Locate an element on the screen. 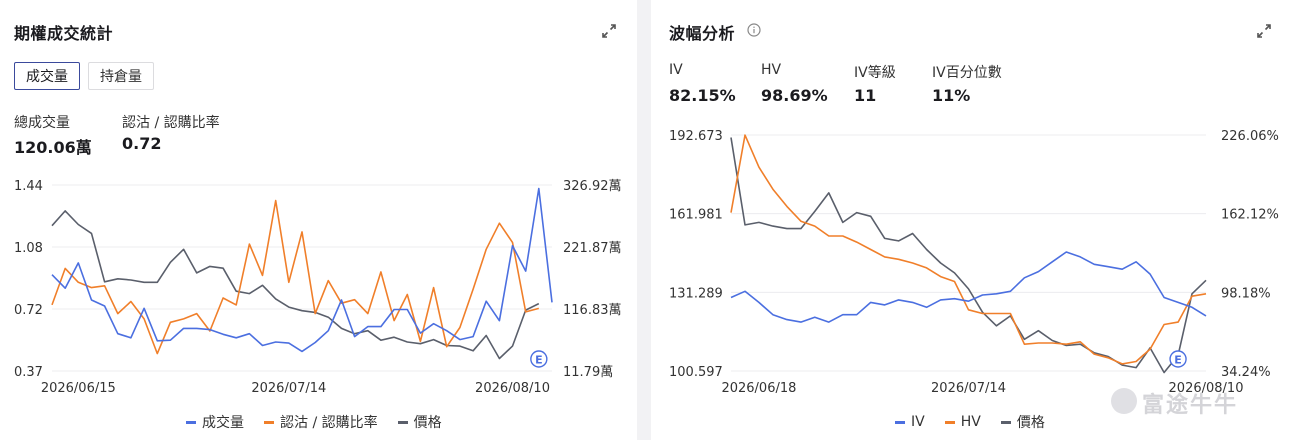 The image size is (1292, 440). legend-item-put-call-ratio: 認沽 / 認購比率 is located at coordinates (321, 422).